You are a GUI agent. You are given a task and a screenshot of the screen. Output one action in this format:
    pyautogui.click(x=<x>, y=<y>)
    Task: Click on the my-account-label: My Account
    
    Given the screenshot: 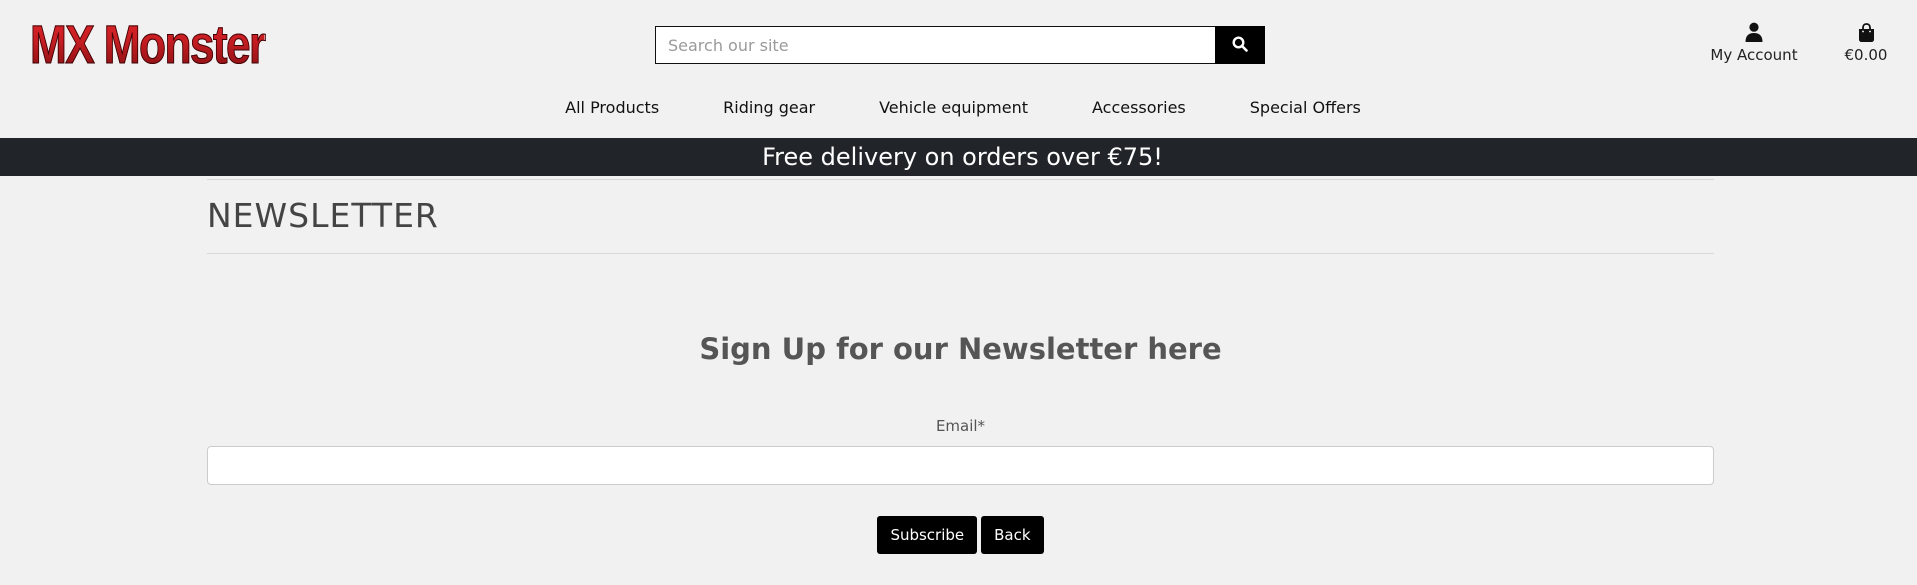 What is the action you would take?
    pyautogui.click(x=1754, y=55)
    